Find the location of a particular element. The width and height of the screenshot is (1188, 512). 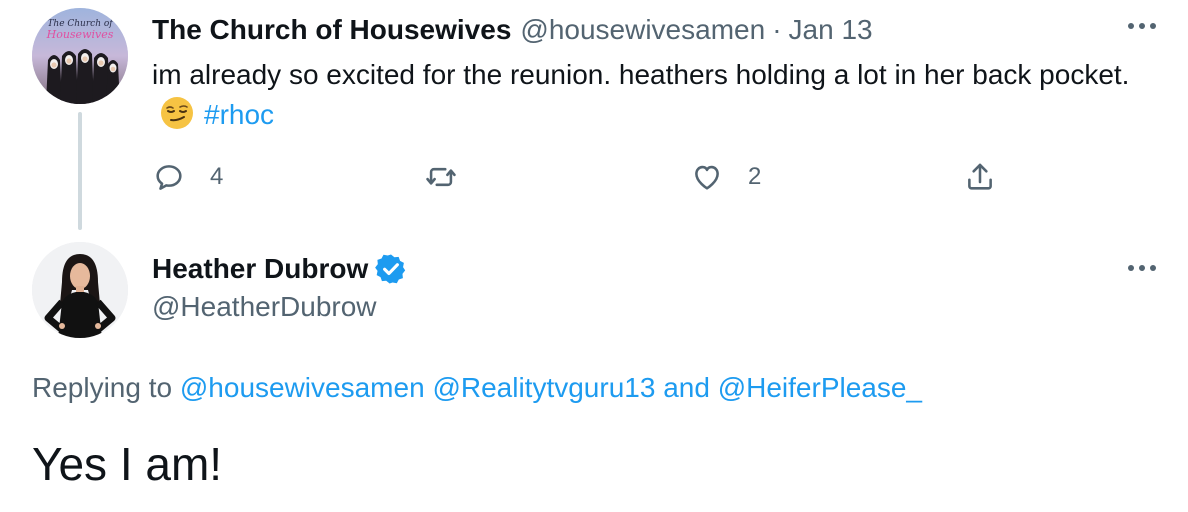

mention-link: @housewivesamen is located at coordinates (302, 387).